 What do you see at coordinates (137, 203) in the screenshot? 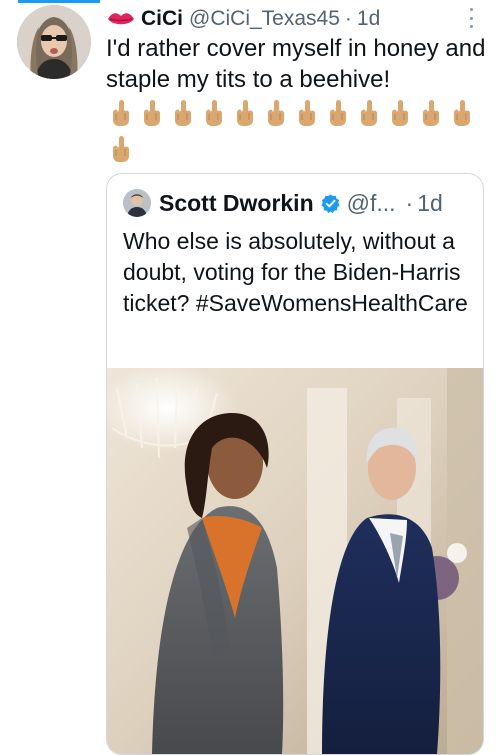
I see `quoted-avatar` at bounding box center [137, 203].